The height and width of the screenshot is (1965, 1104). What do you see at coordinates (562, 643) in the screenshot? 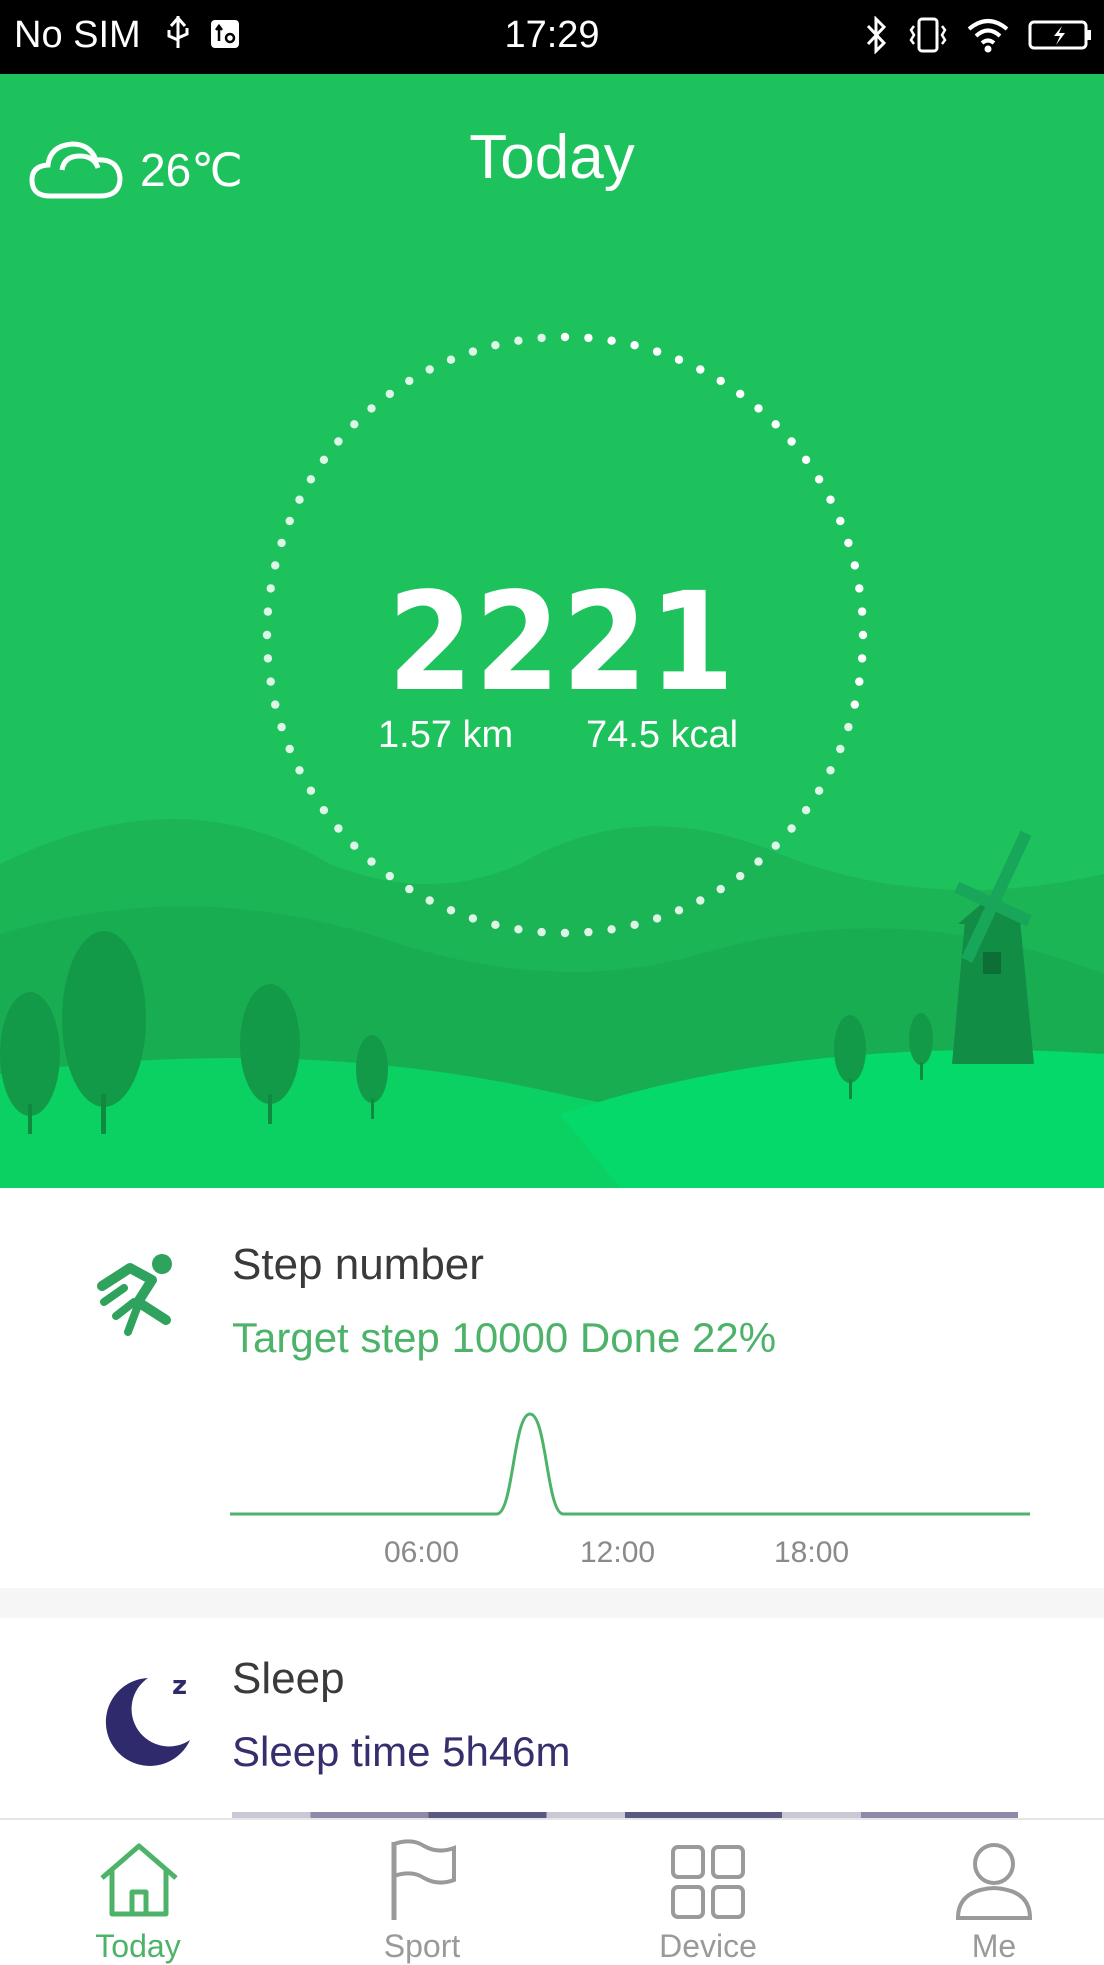
I see `step-count: 2221` at bounding box center [562, 643].